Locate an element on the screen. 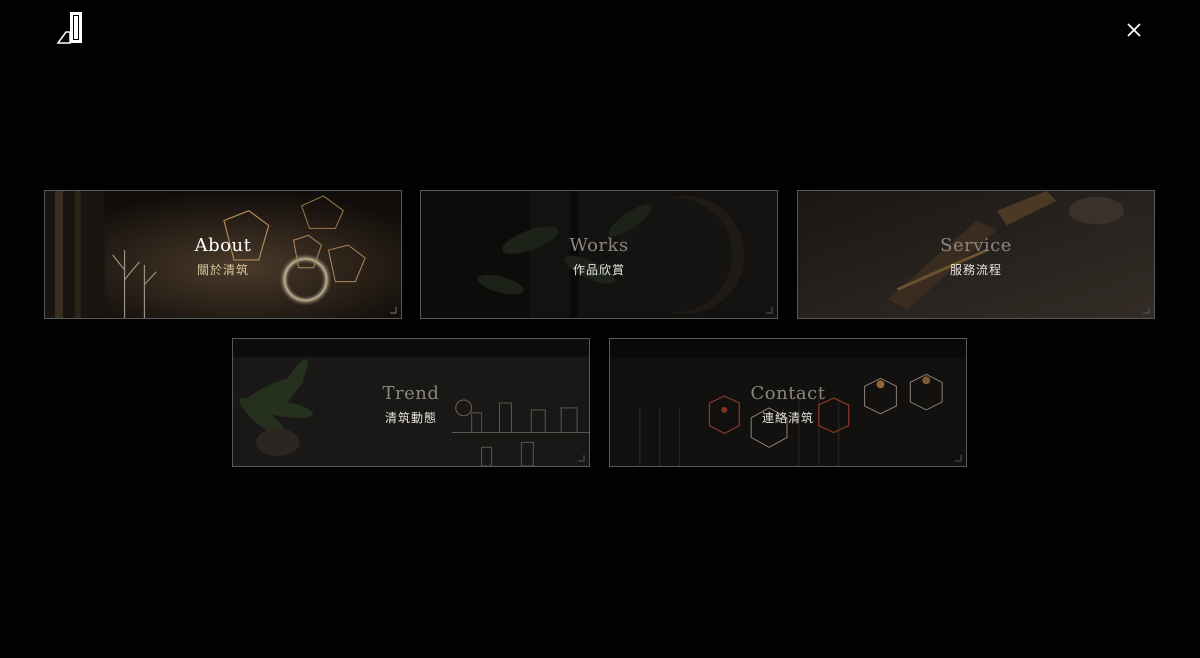 The height and width of the screenshot is (658, 1200). menu-card-title: Contact is located at coordinates (788, 393).